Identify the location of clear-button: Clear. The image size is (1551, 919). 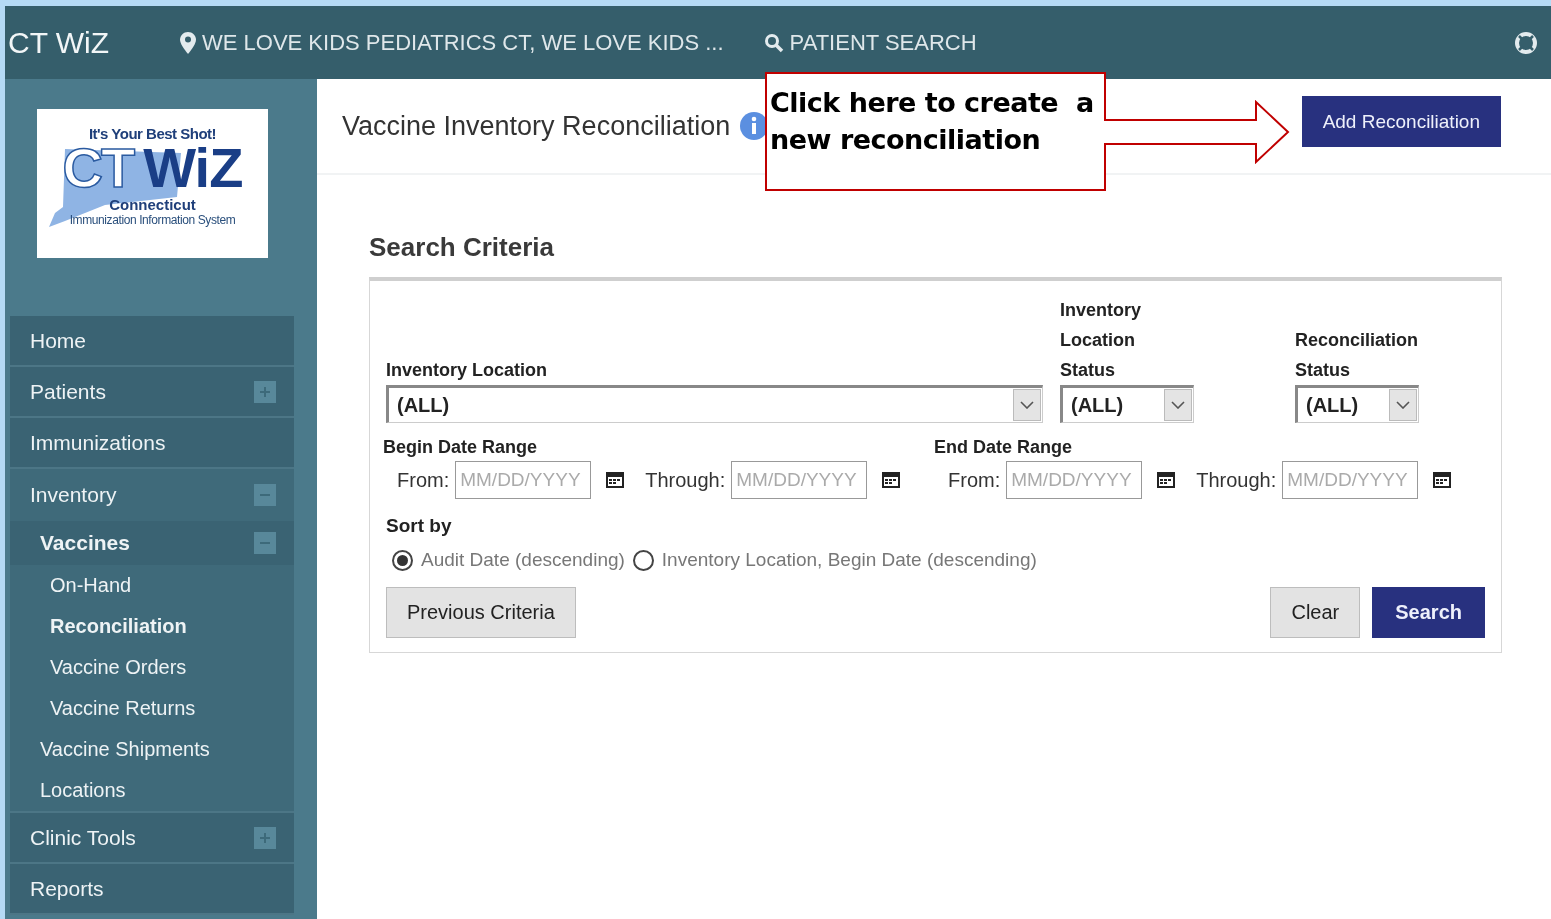
(1315, 612).